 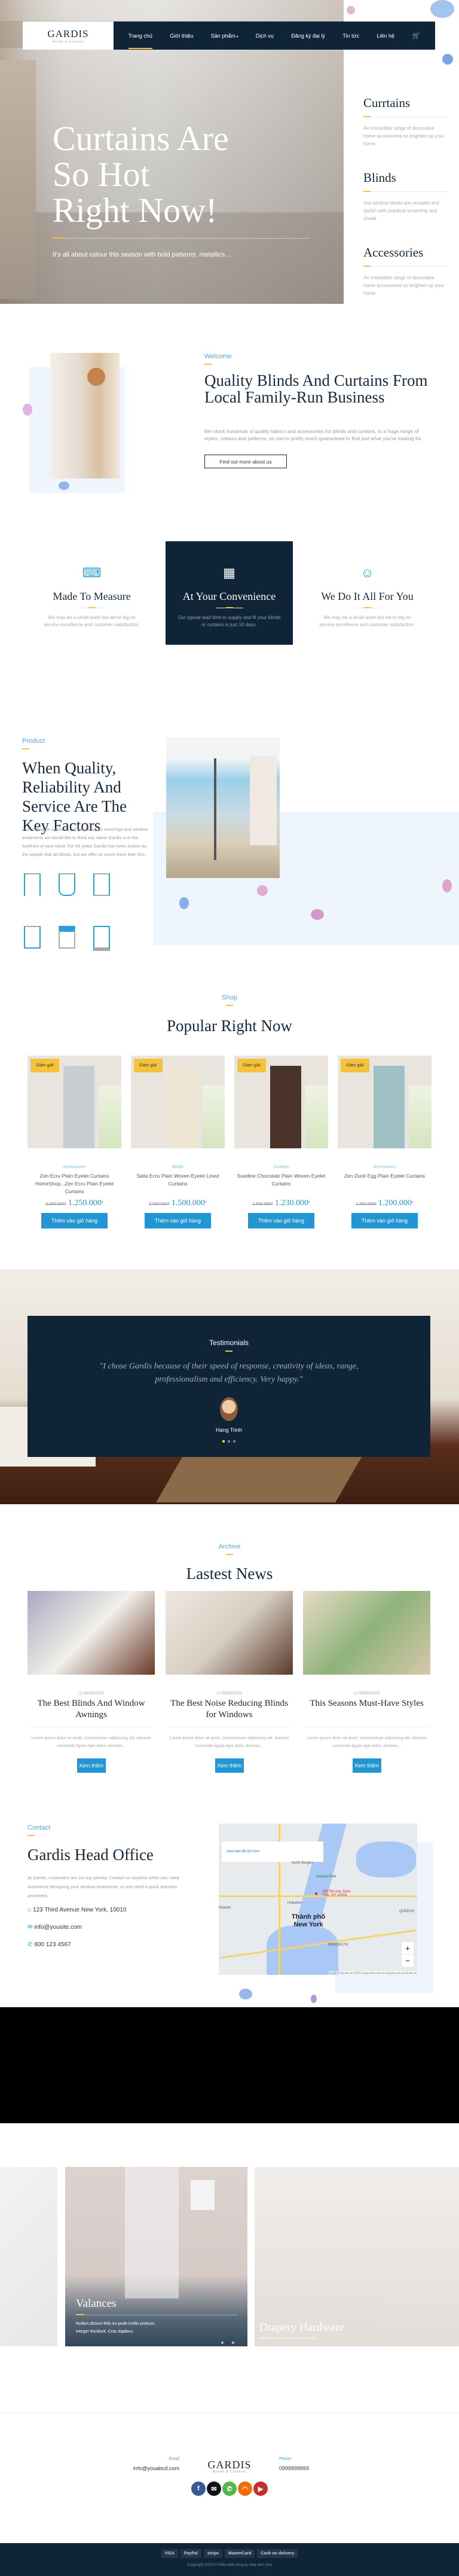 I want to click on payment-icon: PayPal, so click(x=190, y=2554).